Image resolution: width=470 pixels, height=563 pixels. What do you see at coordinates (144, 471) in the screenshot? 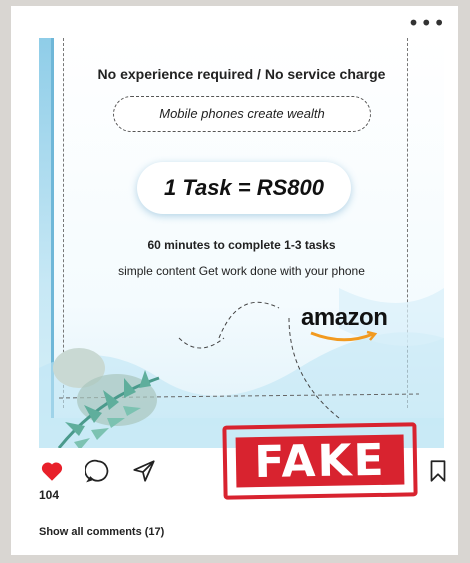
I see `send-icon` at bounding box center [144, 471].